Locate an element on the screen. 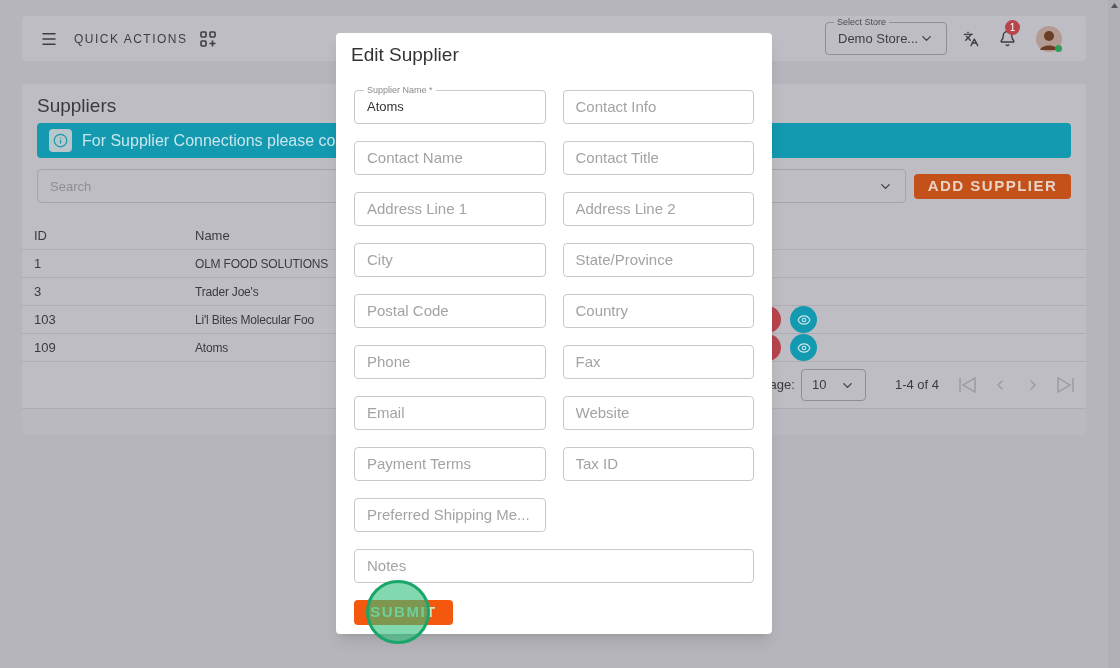  banner-text: For Supplier Connections please co is located at coordinates (209, 140).